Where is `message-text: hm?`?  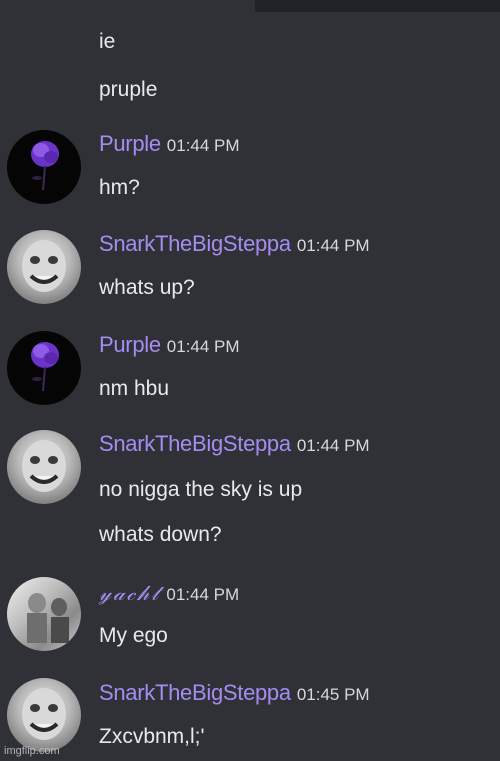
message-text: hm? is located at coordinates (119, 187).